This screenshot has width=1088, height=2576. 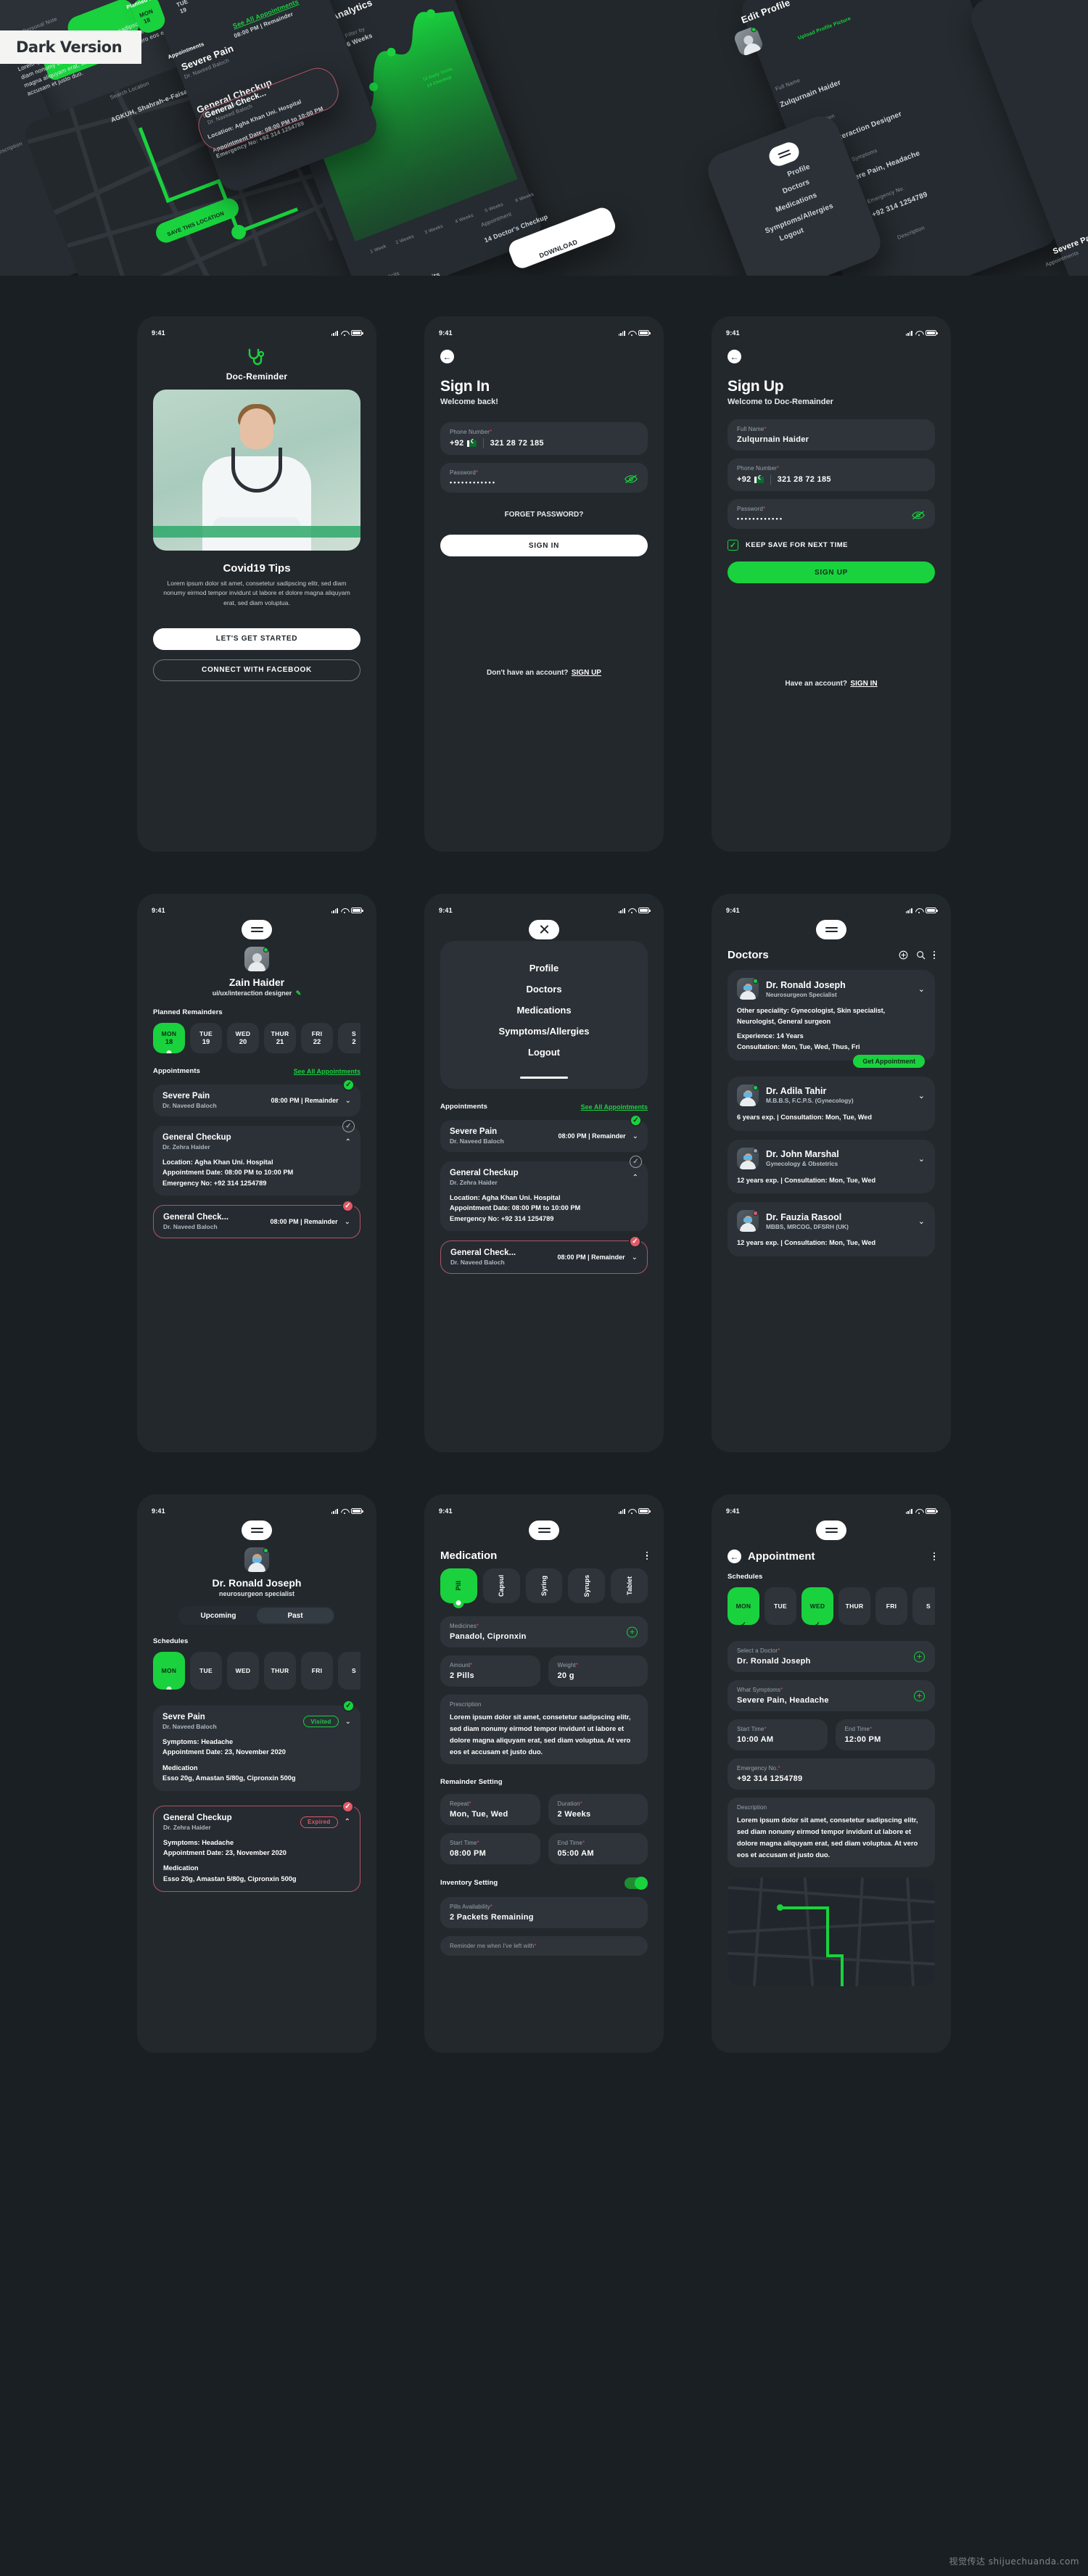 I want to click on connect-facebook-button: CONNECT WITH FACEBOOK, so click(x=257, y=670).